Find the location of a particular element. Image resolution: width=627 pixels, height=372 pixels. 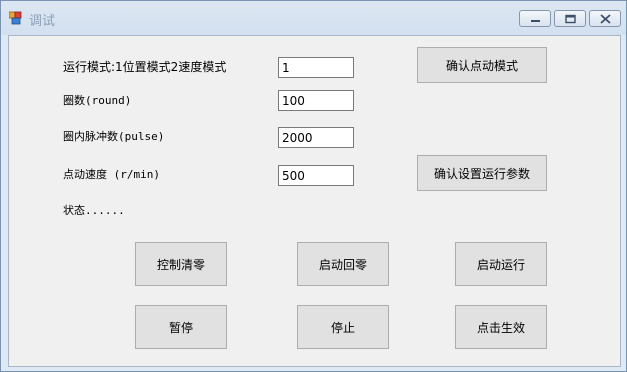

pulse-label: 圈内脉冲数(pulse) is located at coordinates (114, 136).